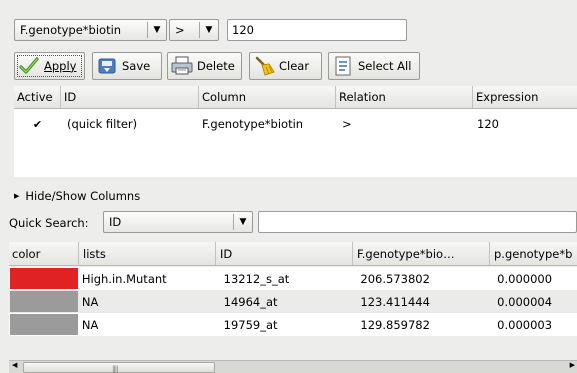  I want to click on broom-icon, so click(264, 66).